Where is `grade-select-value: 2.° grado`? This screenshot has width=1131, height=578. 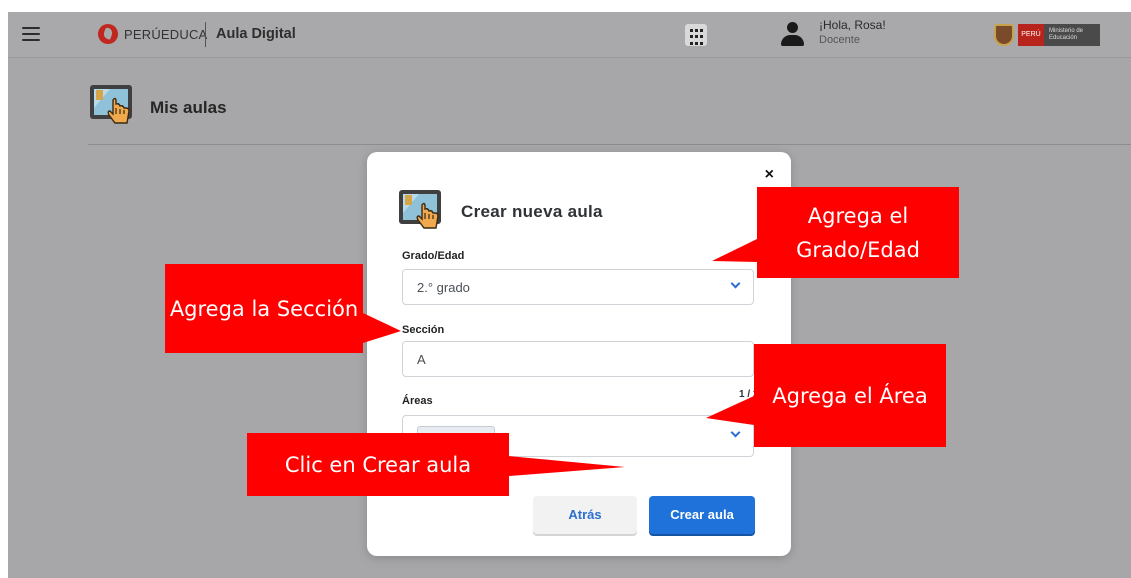
grade-select-value: 2.° grado is located at coordinates (443, 287).